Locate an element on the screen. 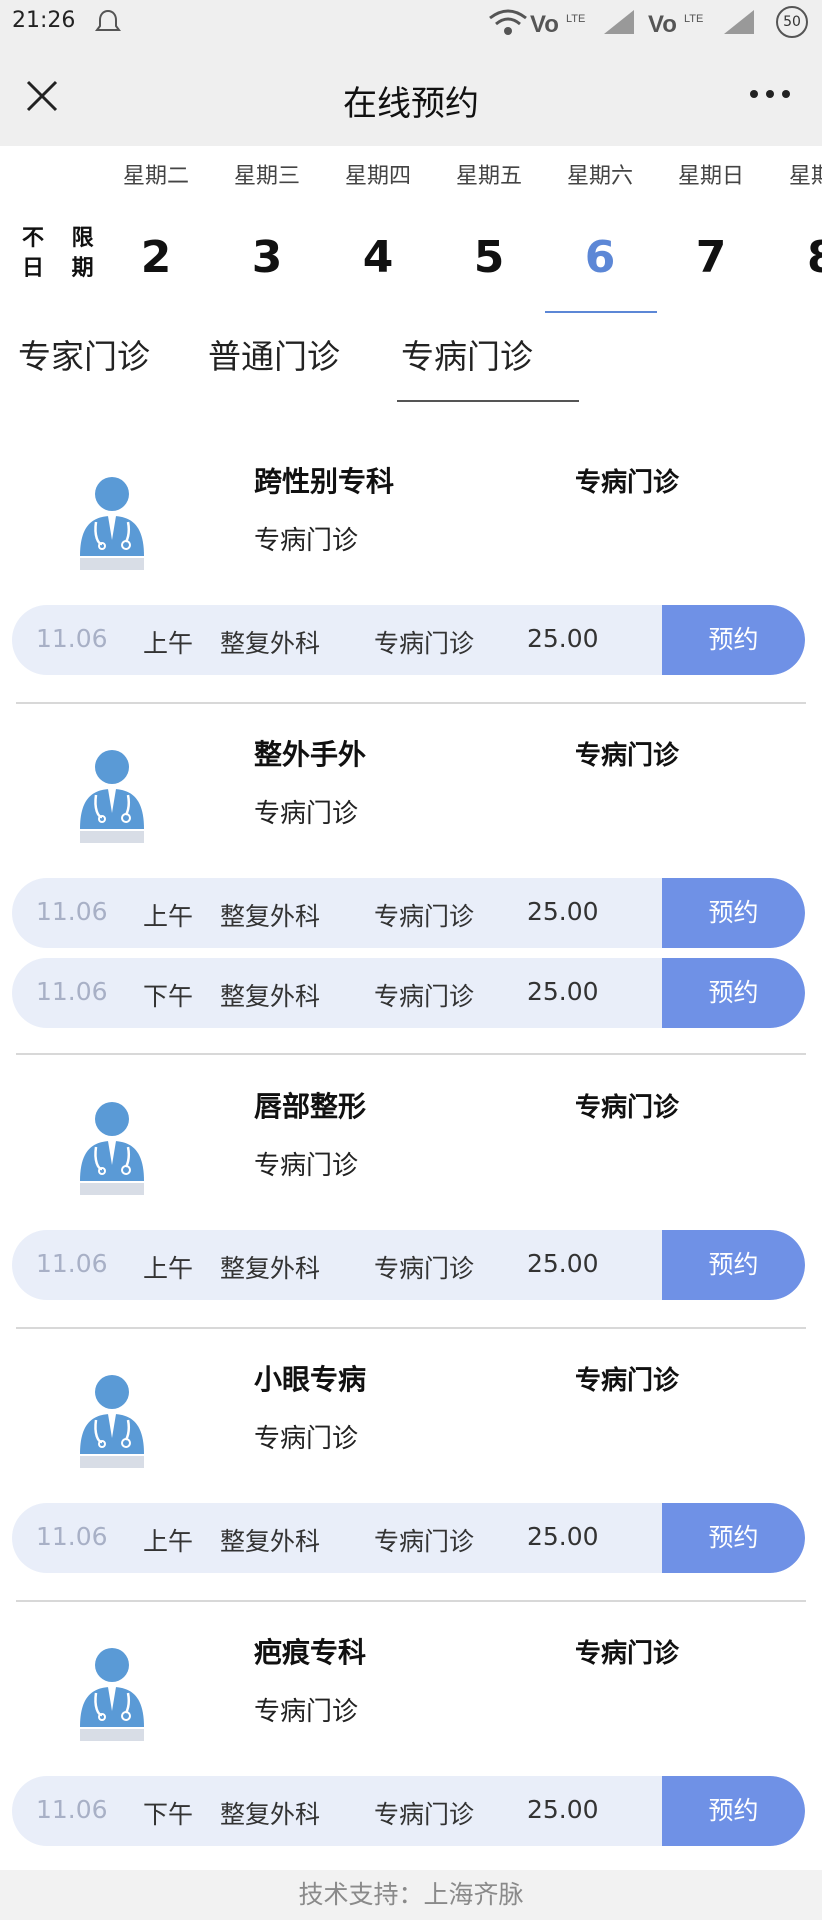  day-number: 4 is located at coordinates (378, 257).